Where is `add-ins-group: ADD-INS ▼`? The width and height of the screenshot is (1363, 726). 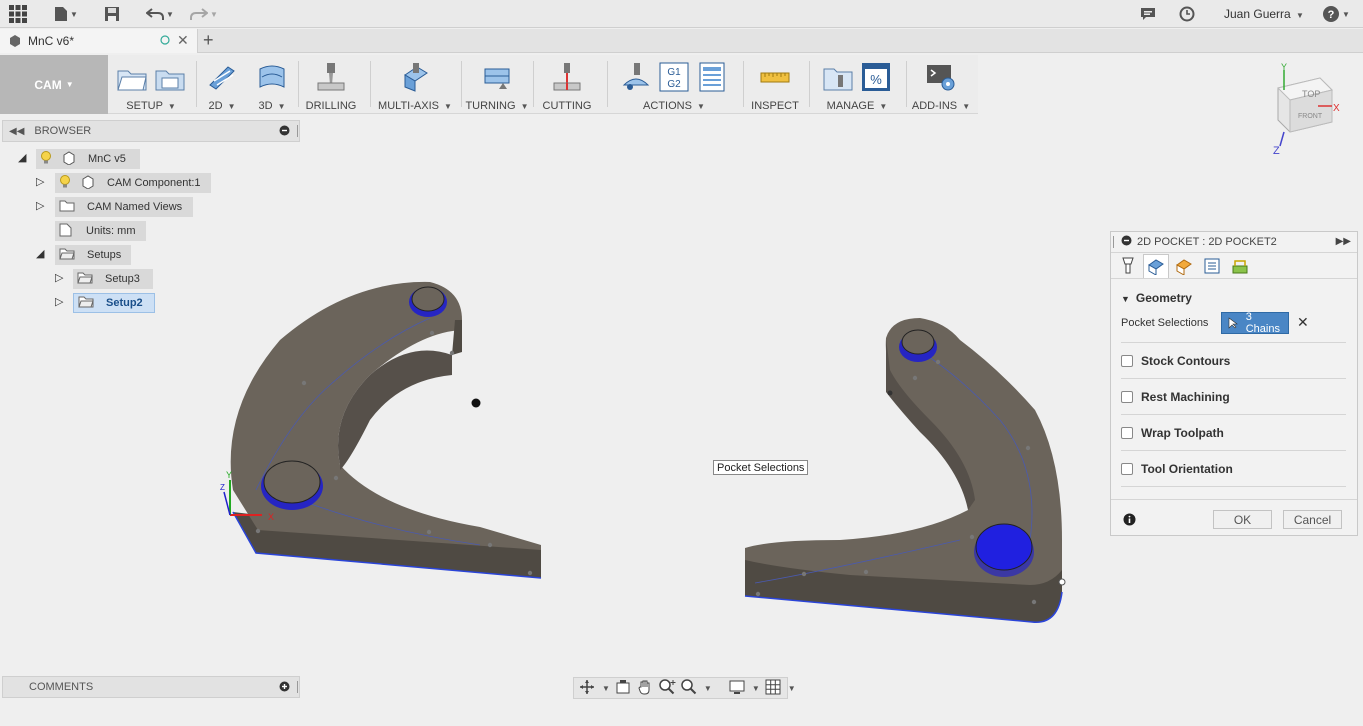 add-ins-group: ADD-INS ▼ is located at coordinates (941, 84).